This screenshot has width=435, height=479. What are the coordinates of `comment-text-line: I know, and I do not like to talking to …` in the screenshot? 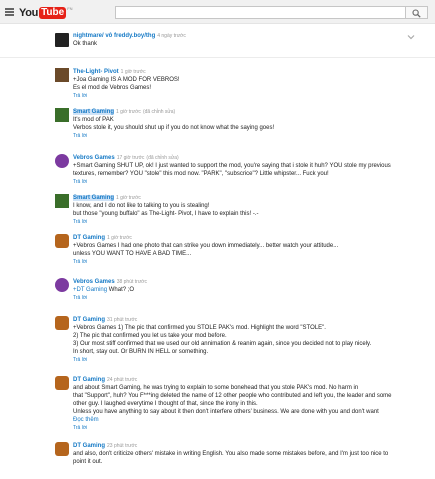 It's located at (141, 206).